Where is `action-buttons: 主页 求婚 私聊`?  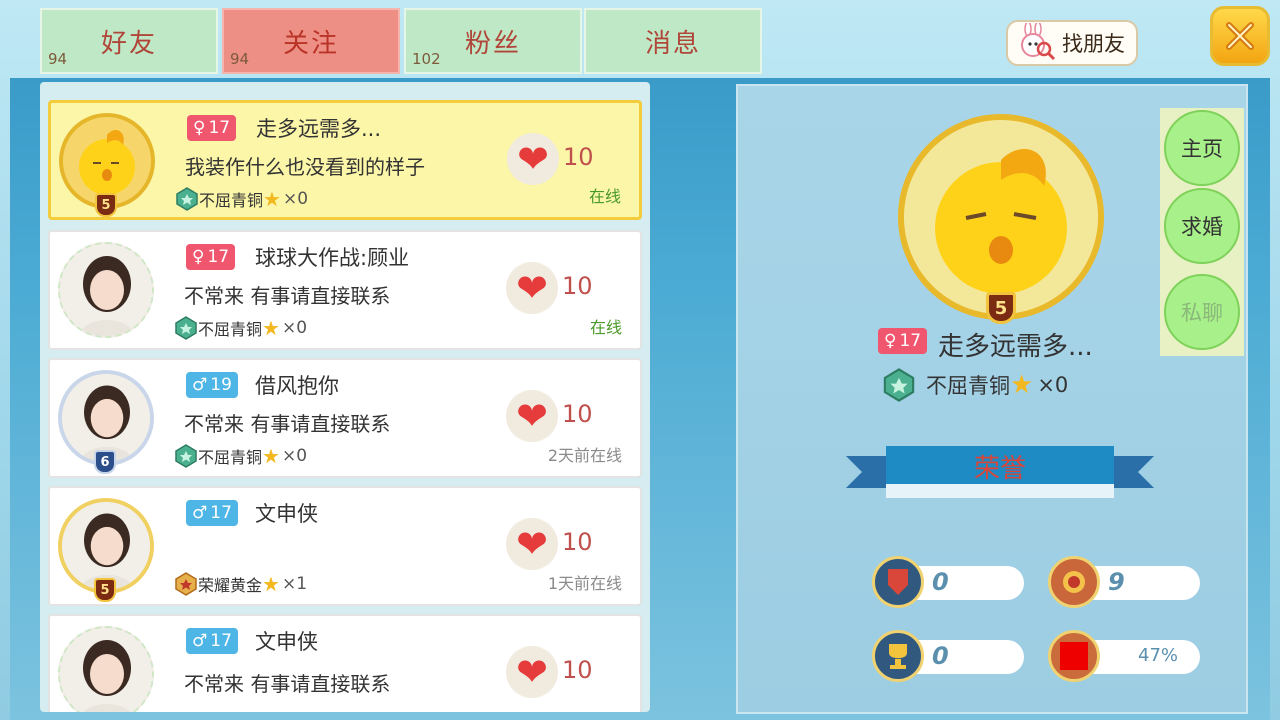
action-buttons: 主页 求婚 私聊 is located at coordinates (1202, 232).